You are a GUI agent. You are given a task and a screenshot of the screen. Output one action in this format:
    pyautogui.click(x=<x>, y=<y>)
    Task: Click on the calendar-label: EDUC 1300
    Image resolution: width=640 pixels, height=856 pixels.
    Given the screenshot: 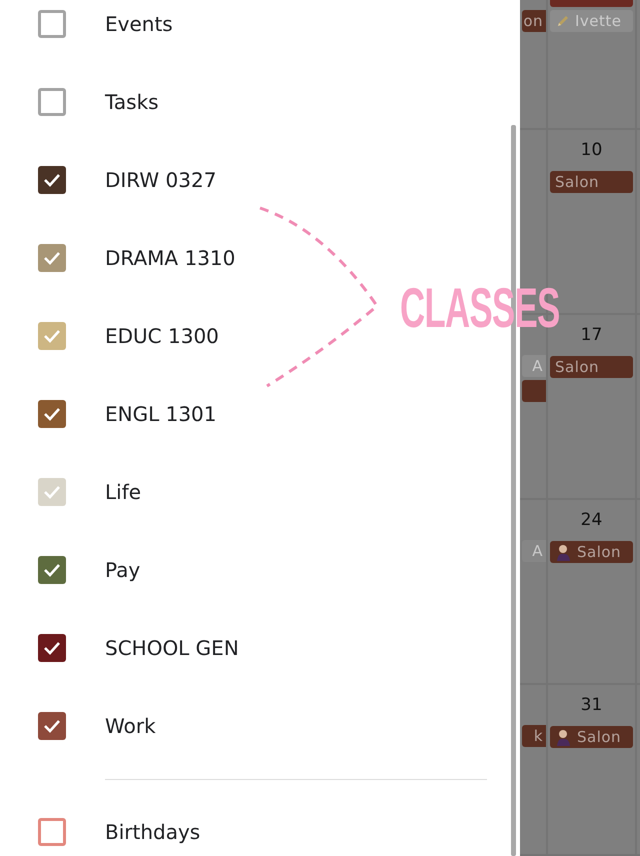 What is the action you would take?
    pyautogui.click(x=162, y=336)
    